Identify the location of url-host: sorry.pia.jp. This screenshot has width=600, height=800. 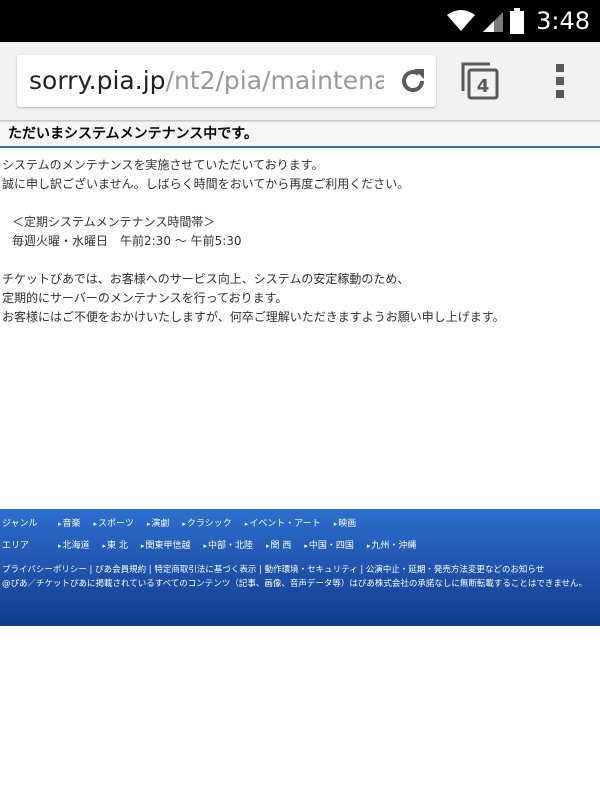
(97, 80).